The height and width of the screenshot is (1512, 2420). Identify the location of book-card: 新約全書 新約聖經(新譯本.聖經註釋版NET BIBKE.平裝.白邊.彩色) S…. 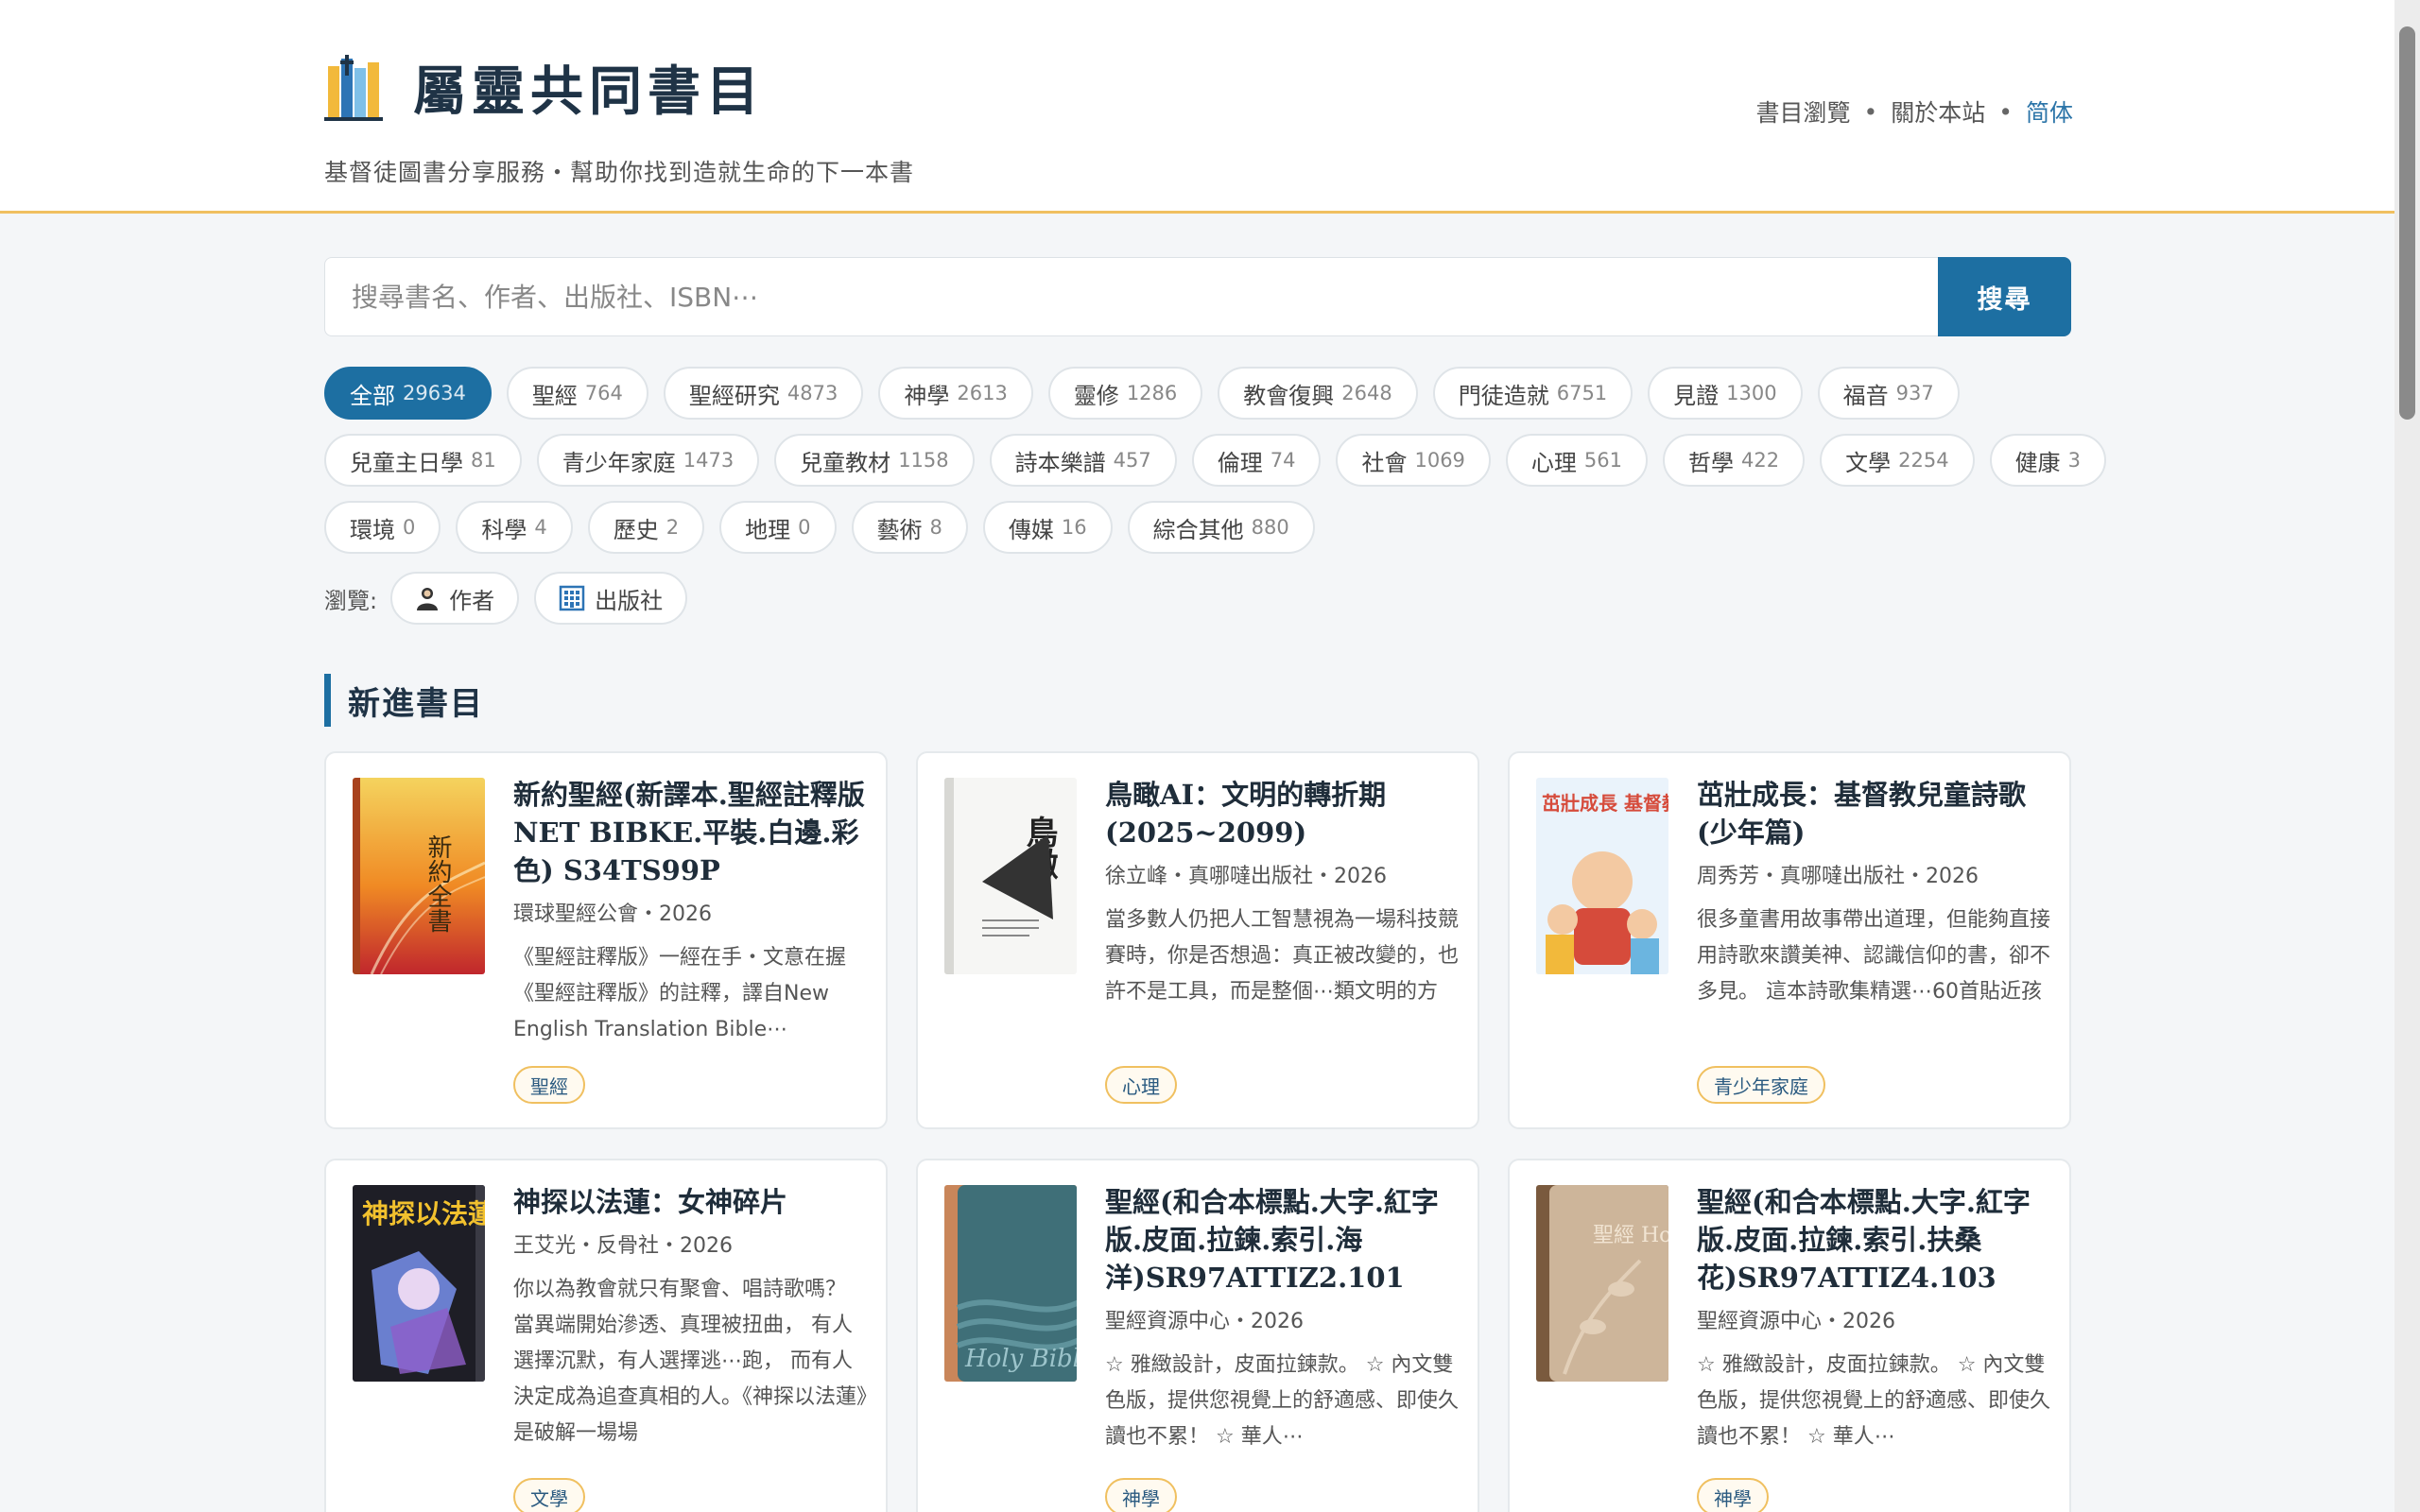
(606, 940).